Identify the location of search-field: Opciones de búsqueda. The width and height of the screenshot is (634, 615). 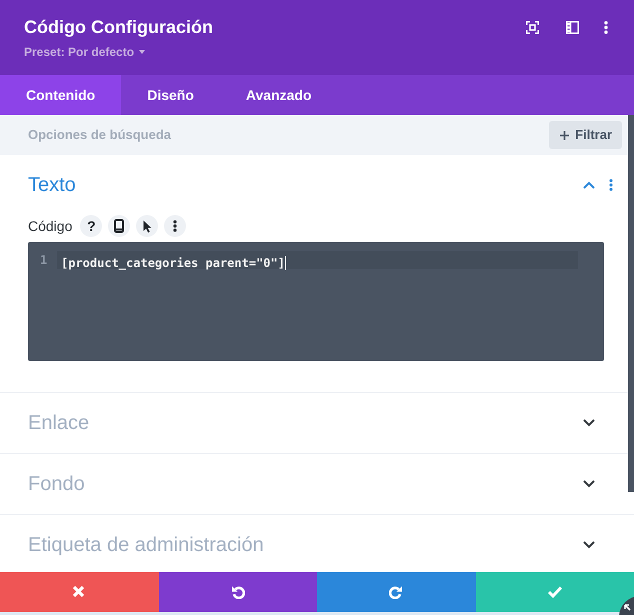
(158, 135).